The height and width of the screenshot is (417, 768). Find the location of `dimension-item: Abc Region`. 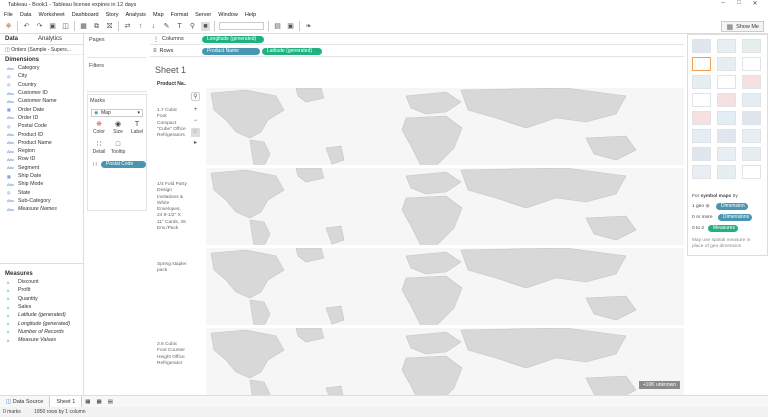

dimension-item: Abc Region is located at coordinates (41, 151).